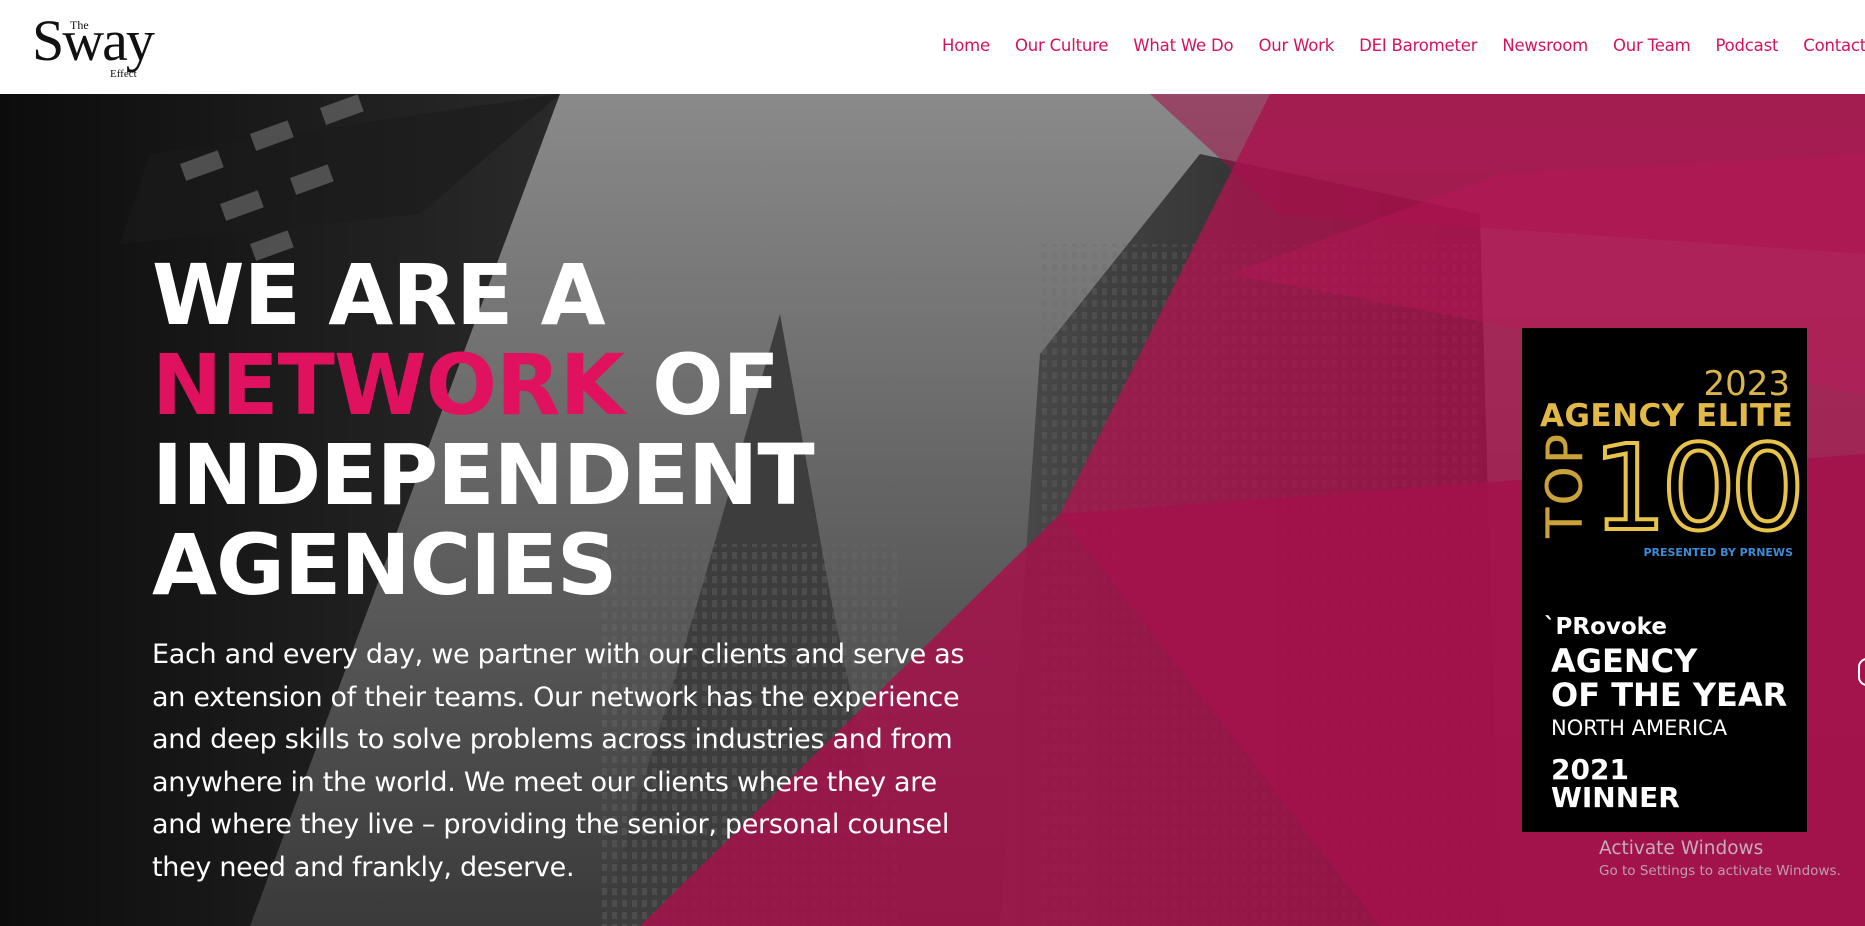 Image resolution: width=1865 pixels, height=926 pixels. Describe the element at coordinates (483, 475) in the screenshot. I see `headline-line-3: INDEPENDENT` at that location.